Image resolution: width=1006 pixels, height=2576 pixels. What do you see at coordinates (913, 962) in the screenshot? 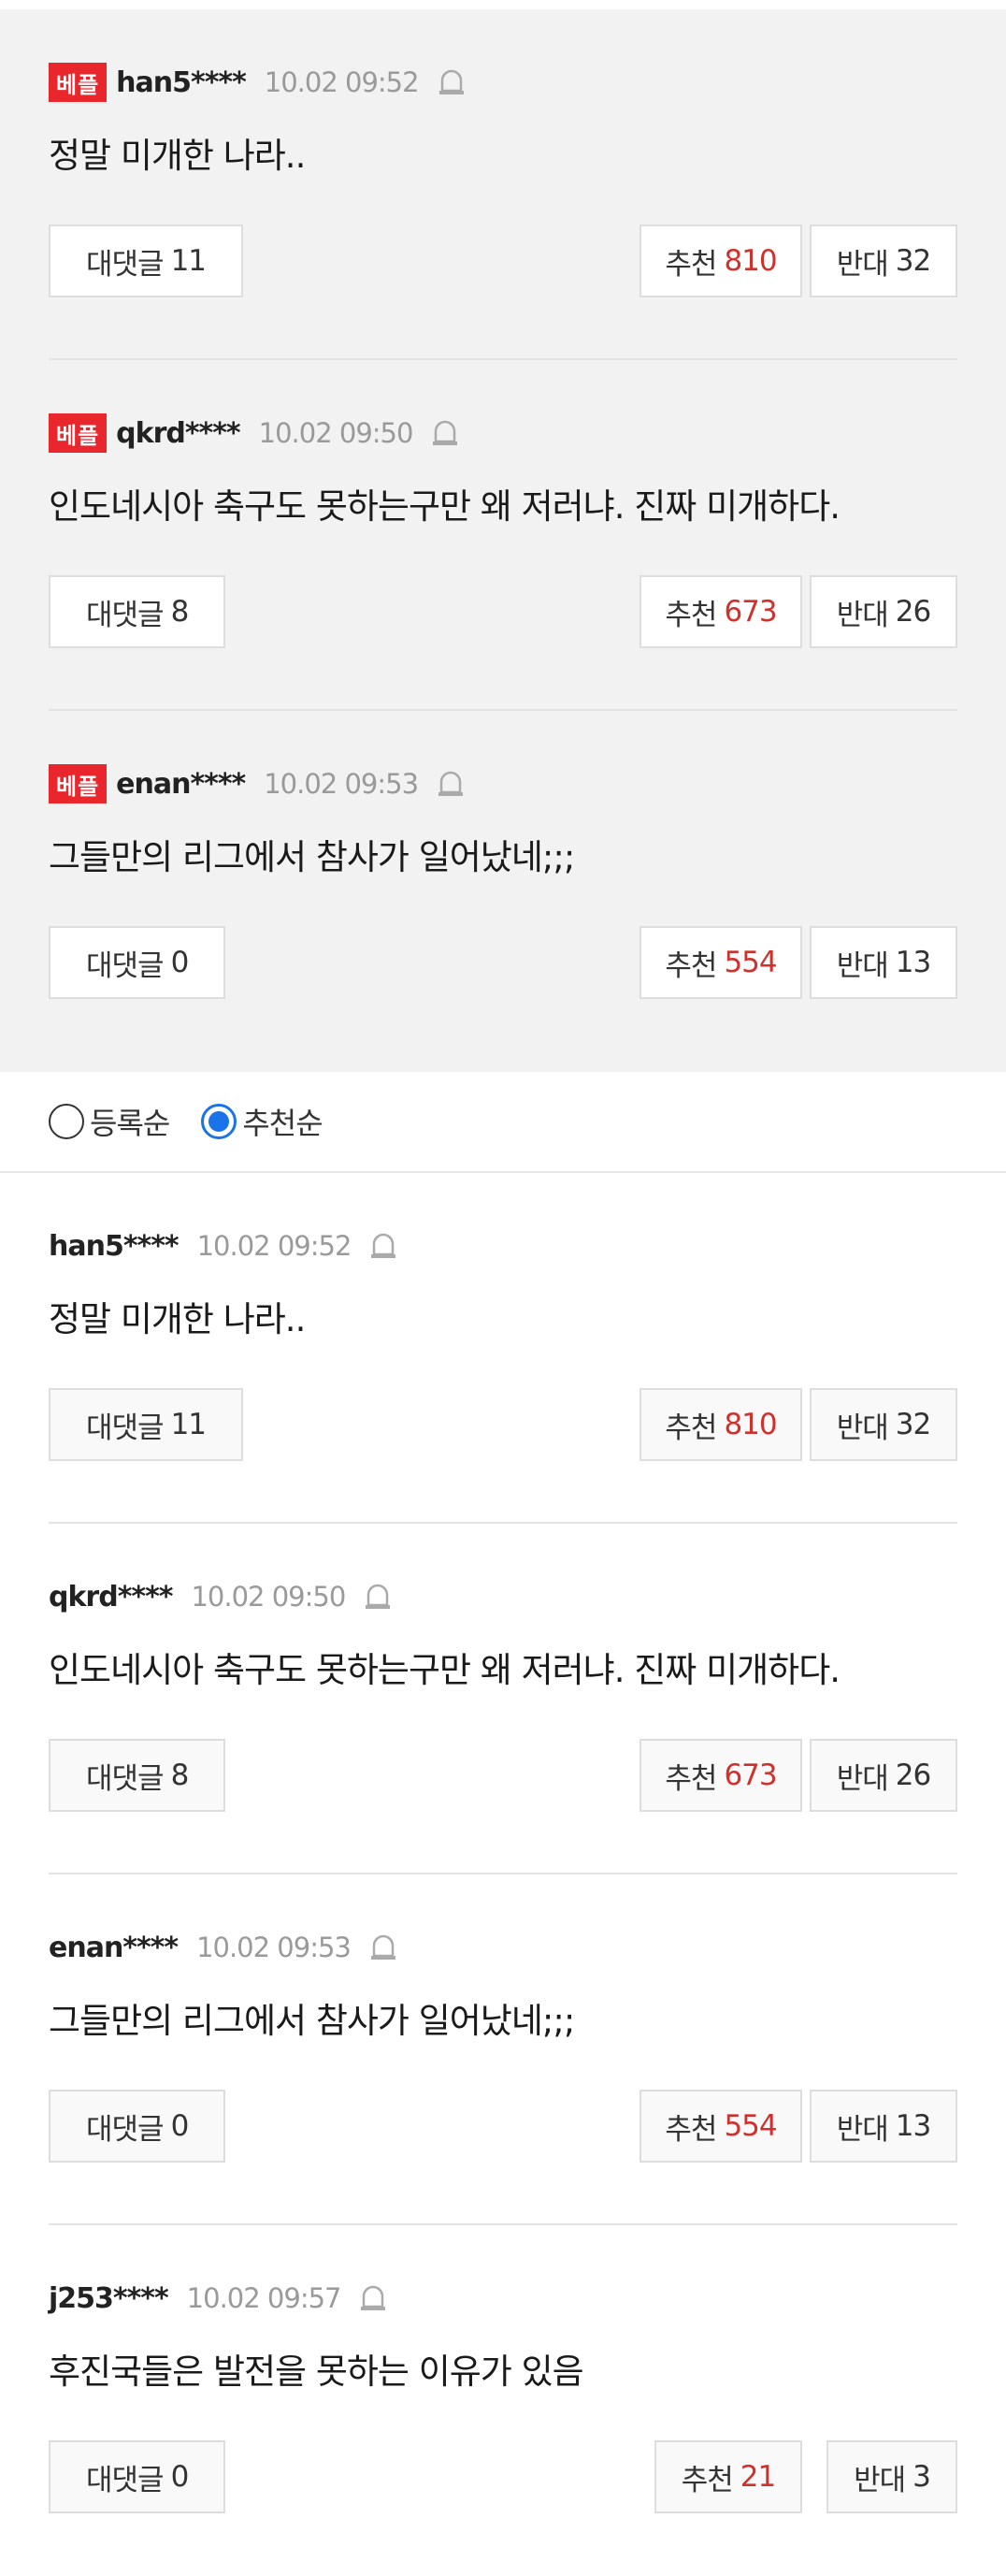
I see `downvote-count: 13` at bounding box center [913, 962].